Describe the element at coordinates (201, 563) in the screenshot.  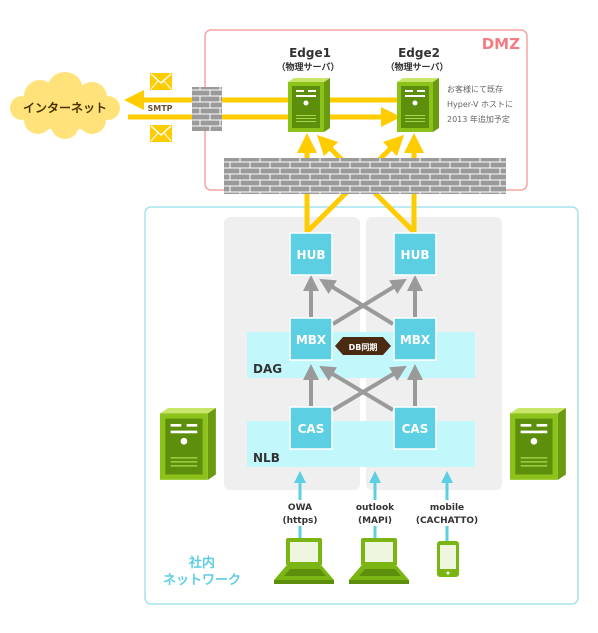
I see `internal-network-label-line1: 社内` at that location.